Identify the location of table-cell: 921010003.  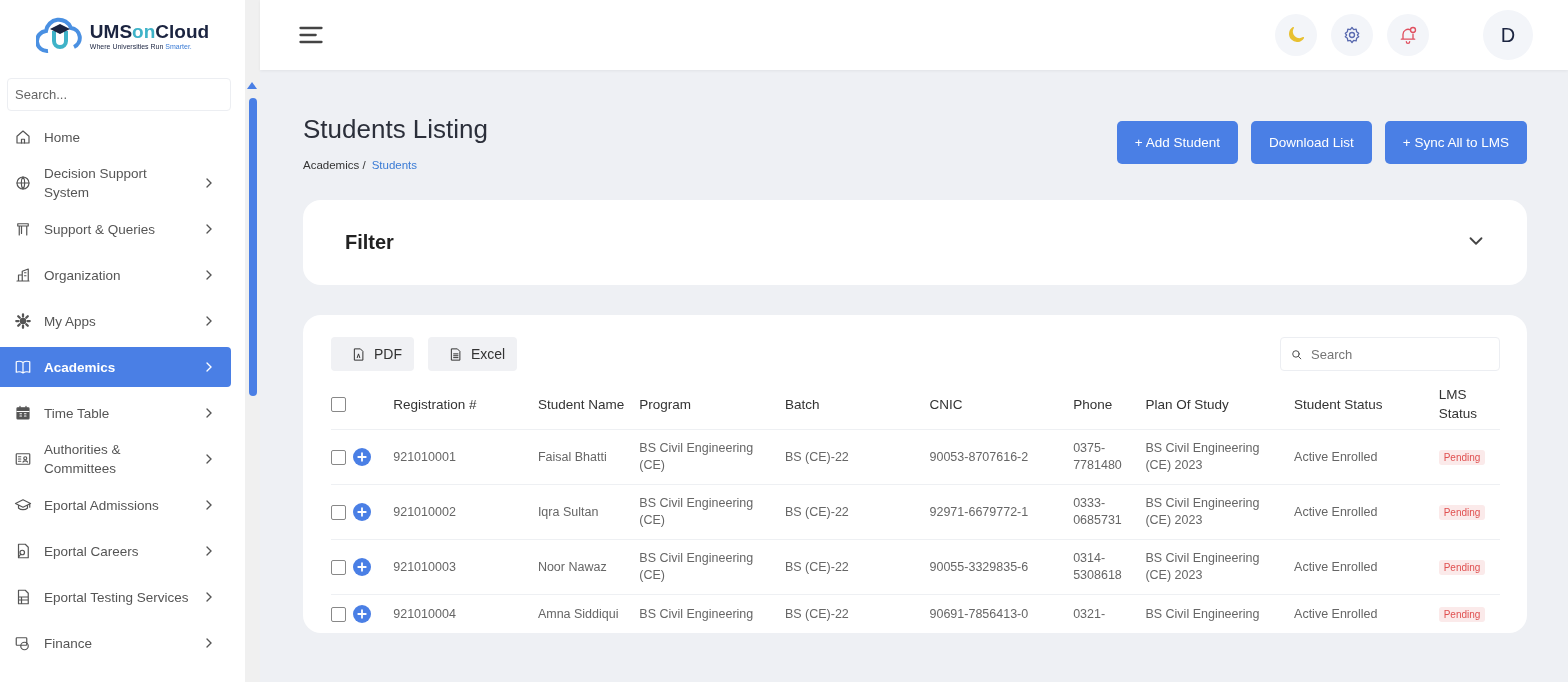
(465, 567).